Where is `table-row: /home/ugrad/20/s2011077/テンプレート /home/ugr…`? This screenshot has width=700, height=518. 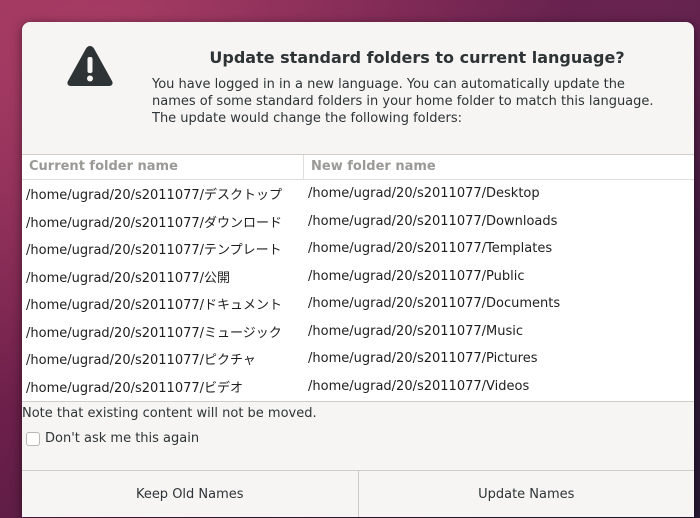
table-row: /home/ugrad/20/s2011077/テンプレート /home/ugr… is located at coordinates (358, 249).